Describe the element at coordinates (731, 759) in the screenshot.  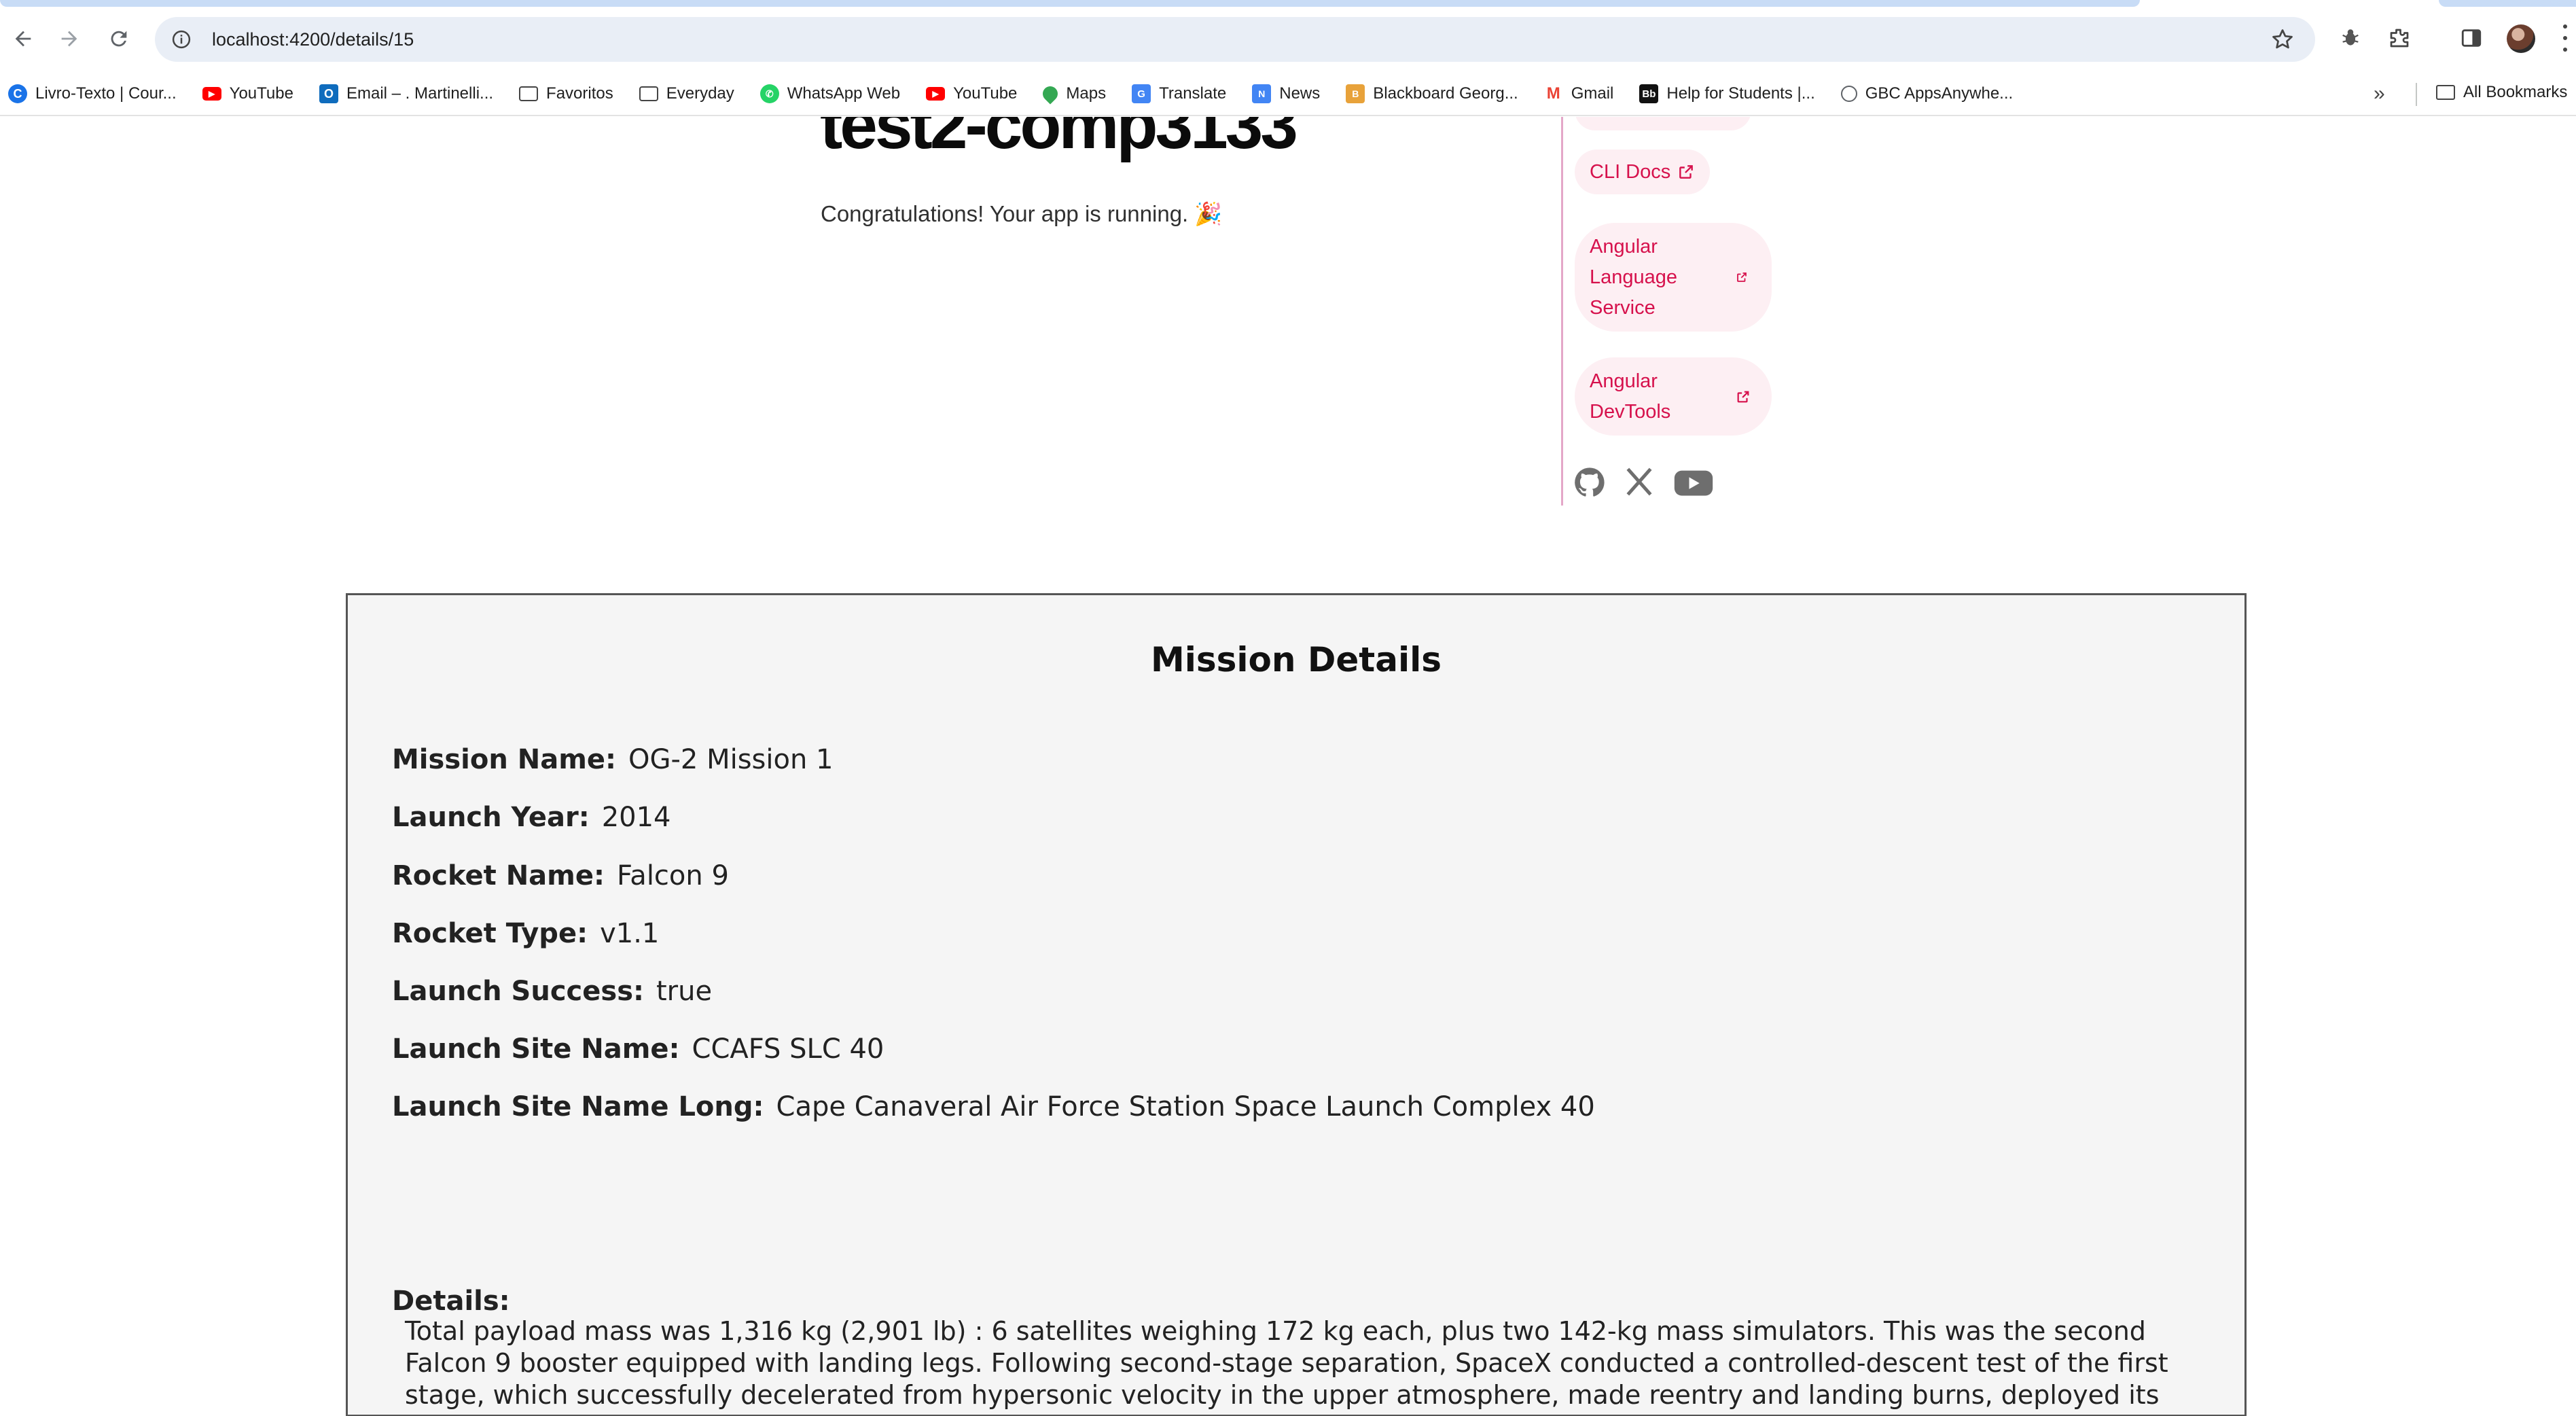
I see `field-value: OG-2 Mission 1` at that location.